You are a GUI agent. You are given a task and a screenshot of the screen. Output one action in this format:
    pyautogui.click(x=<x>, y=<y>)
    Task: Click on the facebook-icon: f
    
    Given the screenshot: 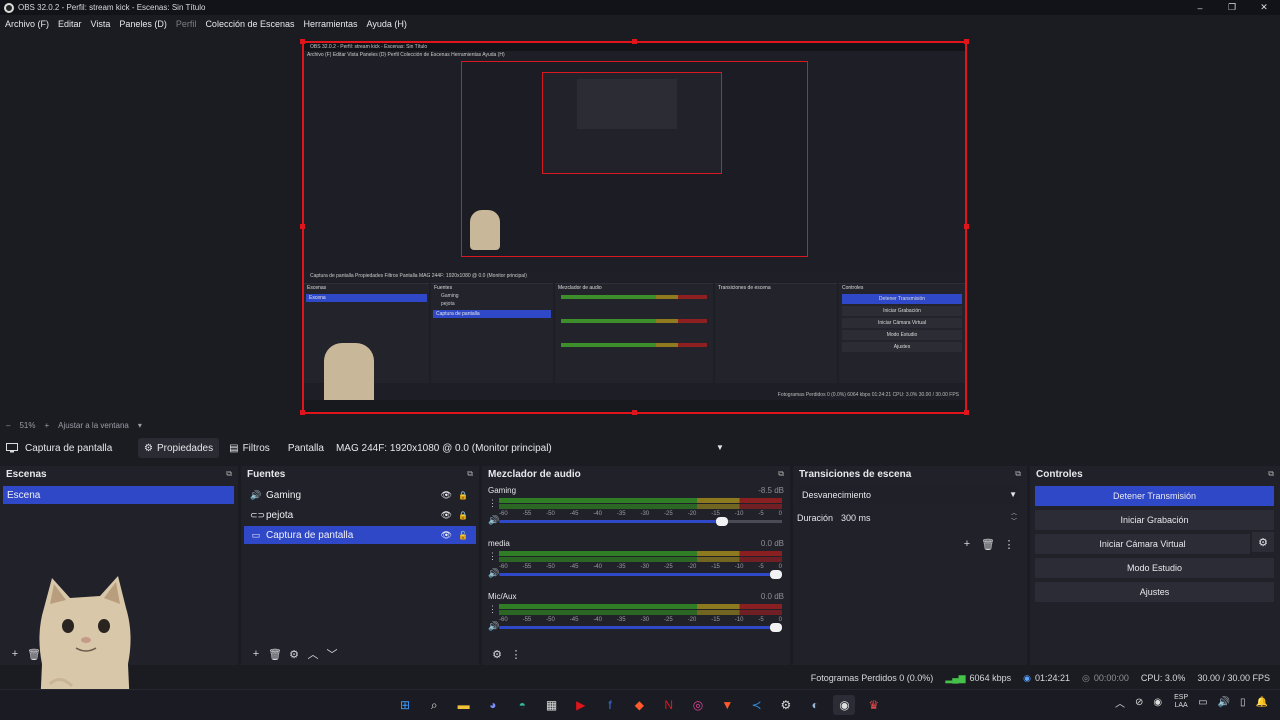 What is the action you would take?
    pyautogui.click(x=610, y=705)
    